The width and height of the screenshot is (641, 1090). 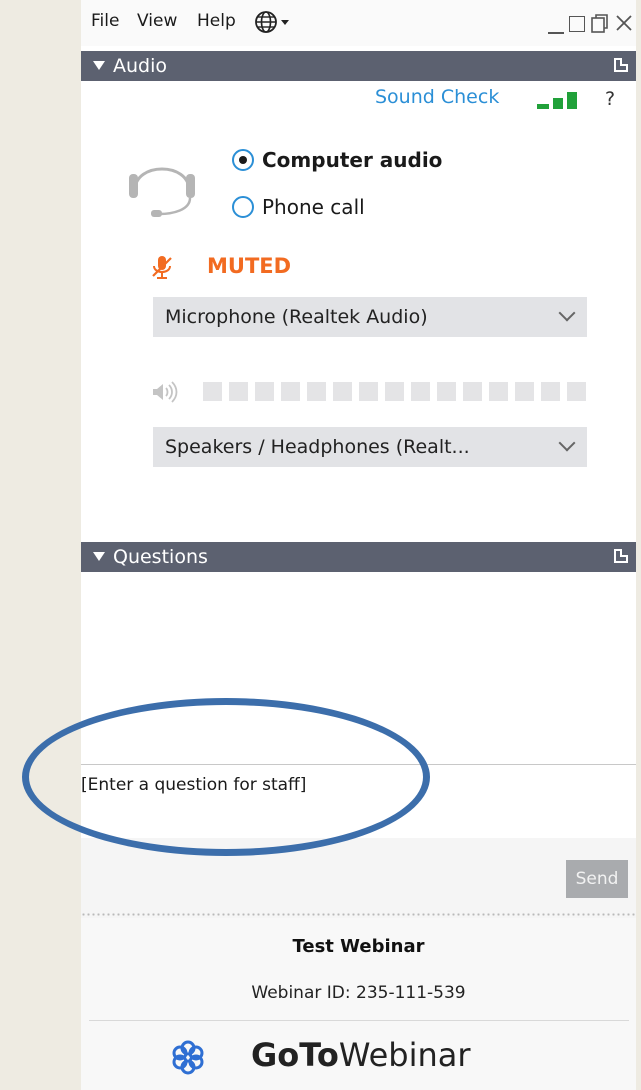 I want to click on gotowebinar-wordmark: GoToWebinar, so click(x=361, y=1055).